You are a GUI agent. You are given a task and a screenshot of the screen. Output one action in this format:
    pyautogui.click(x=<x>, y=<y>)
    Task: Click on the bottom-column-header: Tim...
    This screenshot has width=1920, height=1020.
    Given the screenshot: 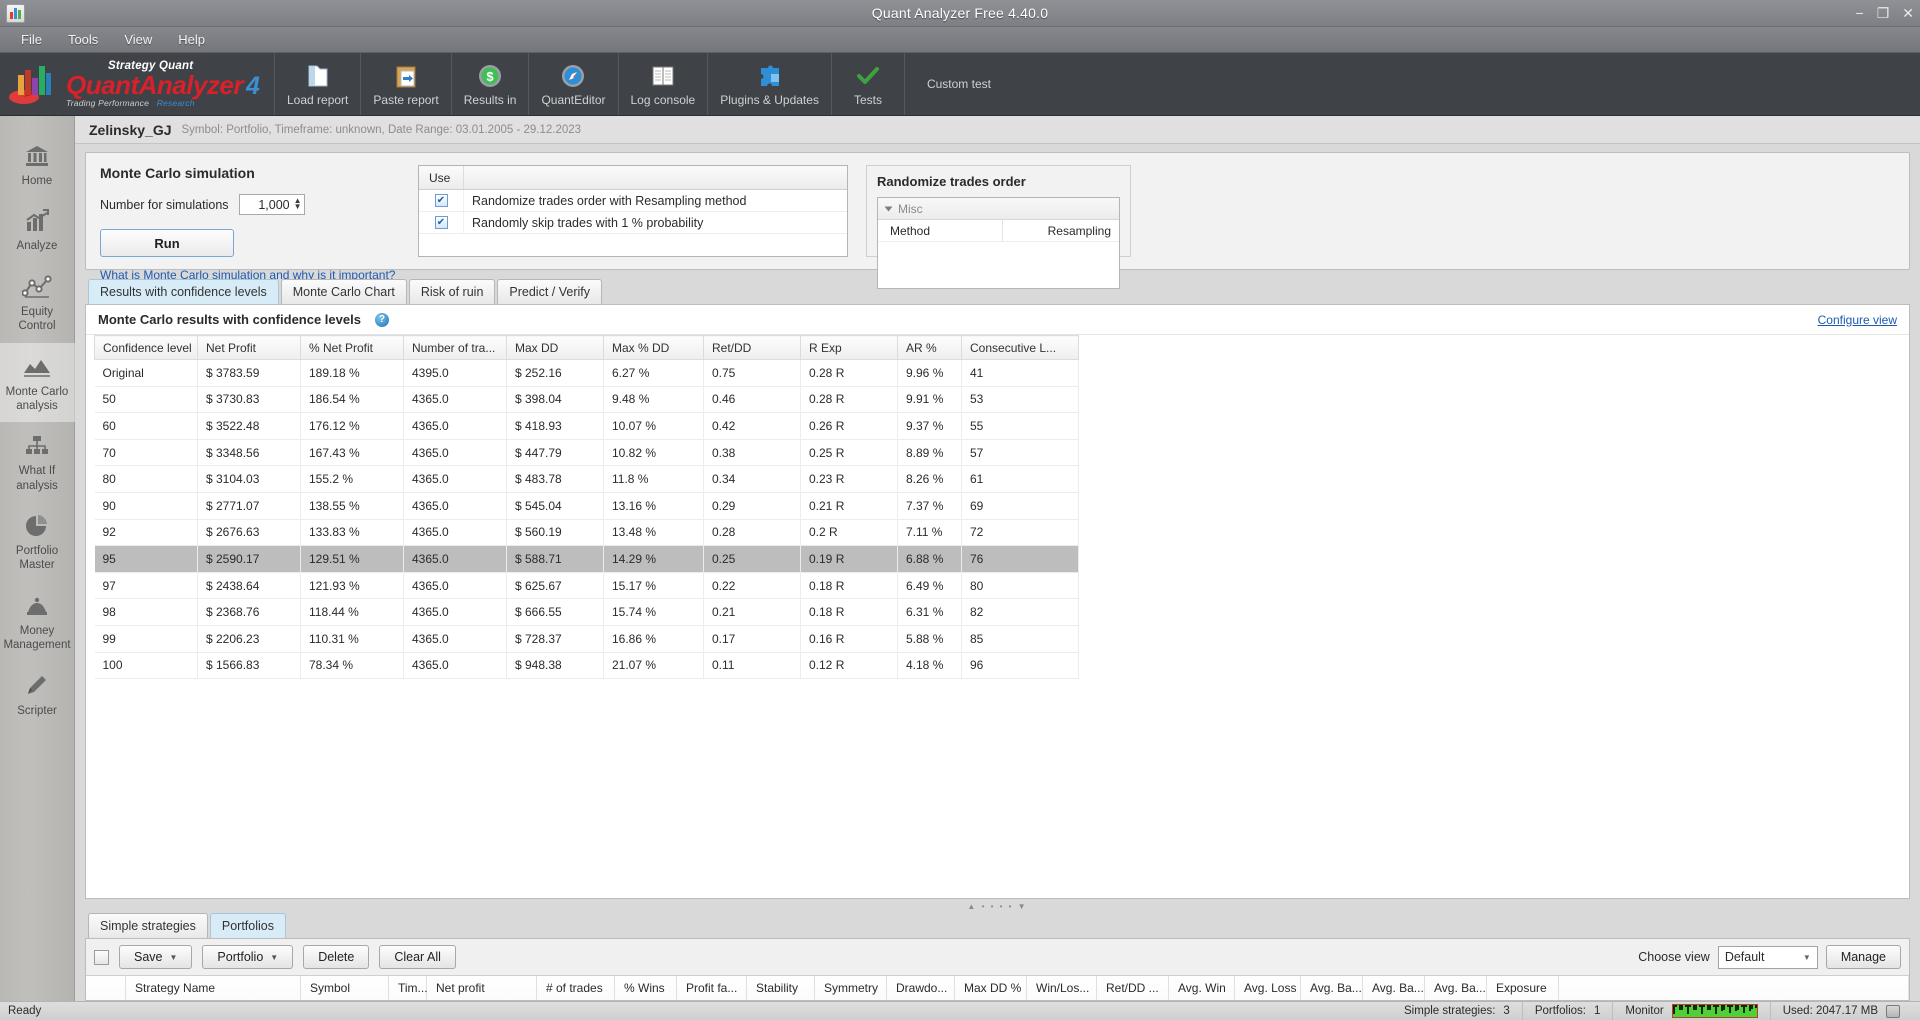 What is the action you would take?
    pyautogui.click(x=408, y=988)
    